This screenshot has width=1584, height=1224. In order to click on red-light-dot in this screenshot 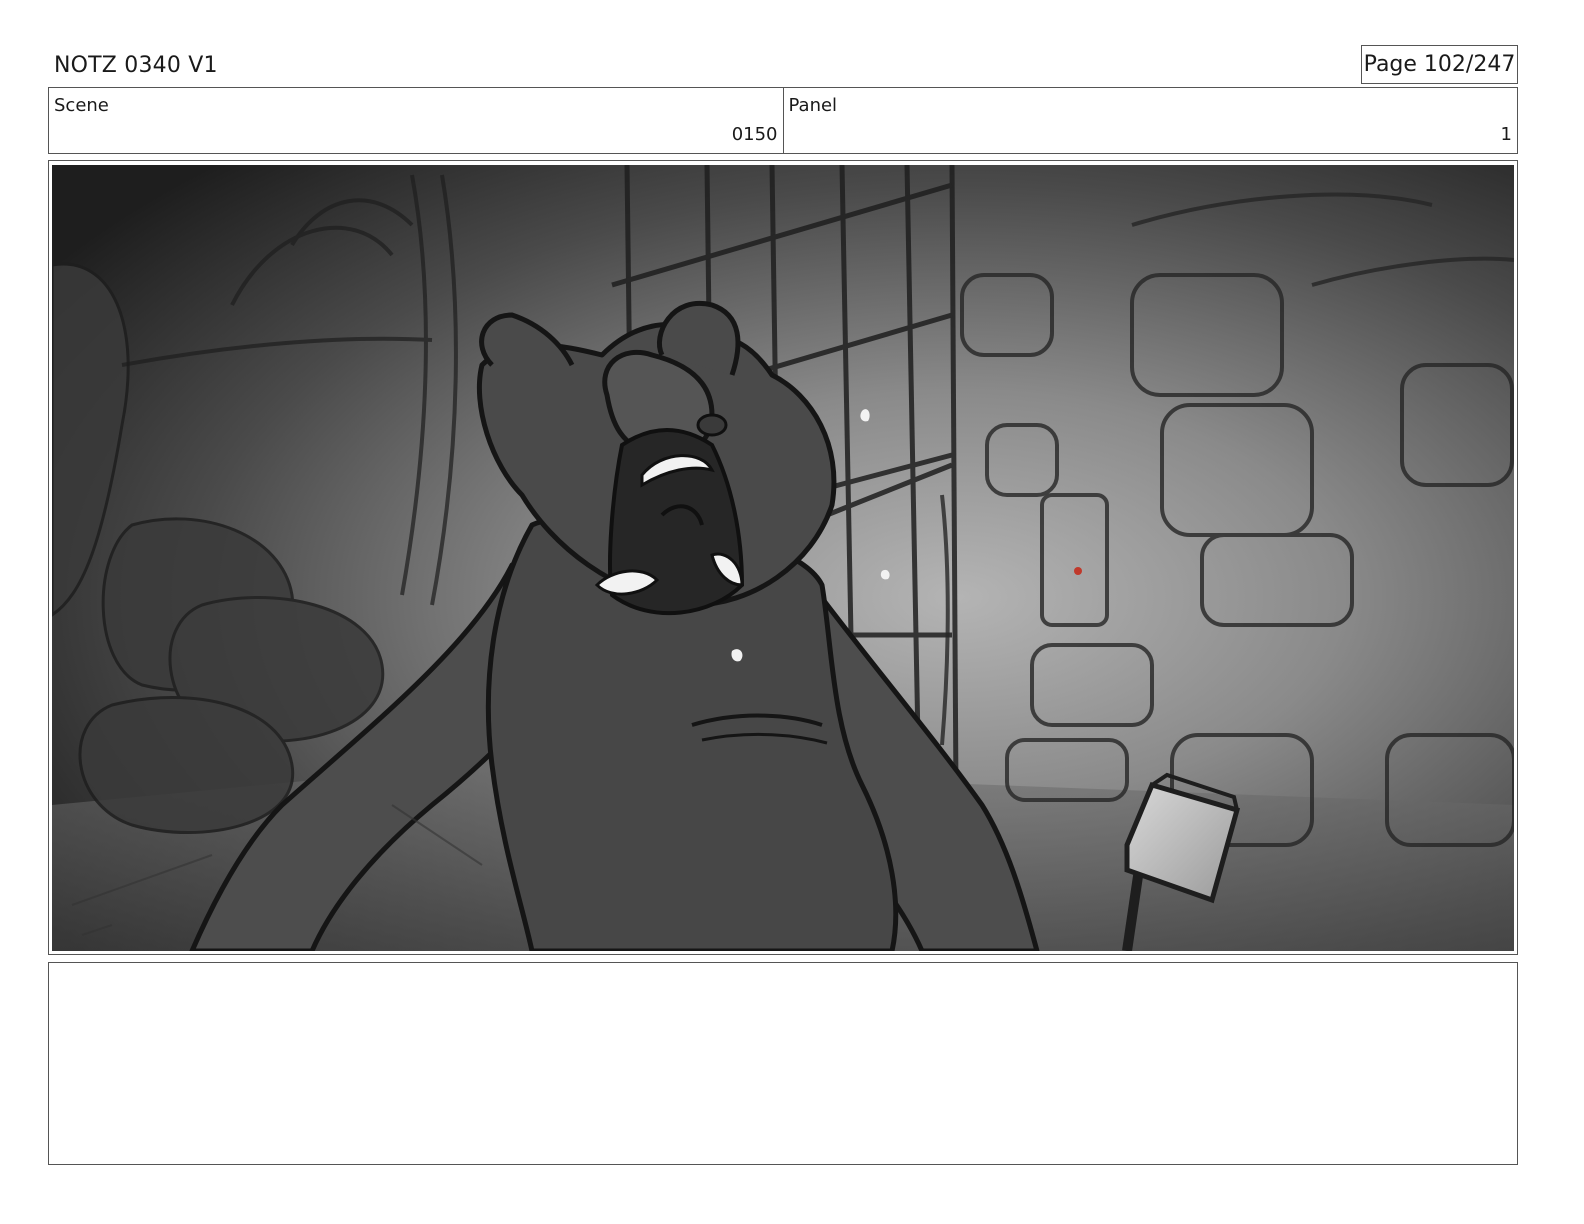, I will do `click(1078, 571)`.